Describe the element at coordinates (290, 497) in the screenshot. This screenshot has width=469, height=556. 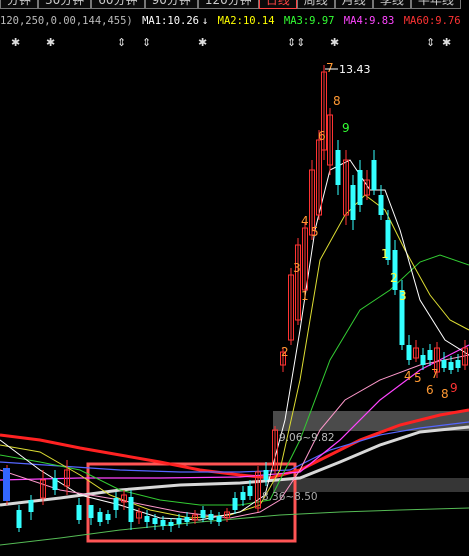
I see `lower-band-label: 8.36~8.50` at that location.